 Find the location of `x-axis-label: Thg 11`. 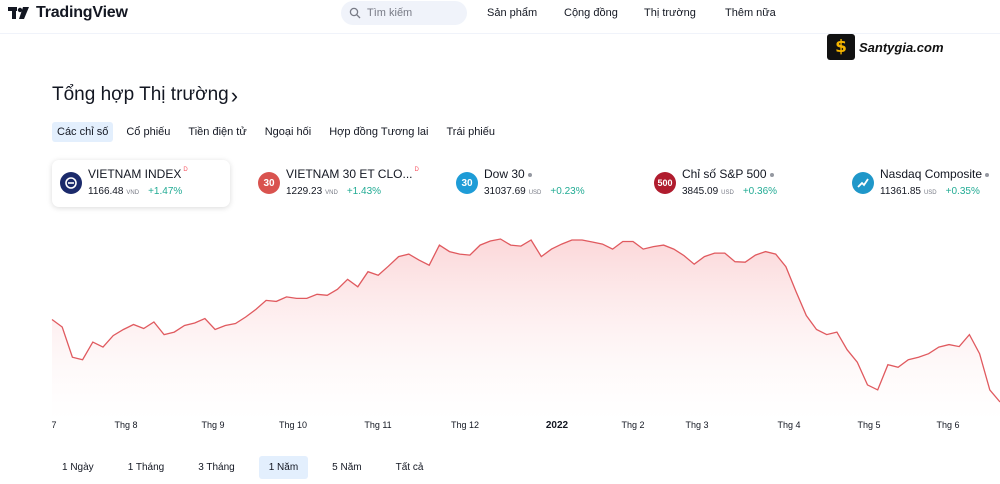

x-axis-label: Thg 11 is located at coordinates (378, 425).